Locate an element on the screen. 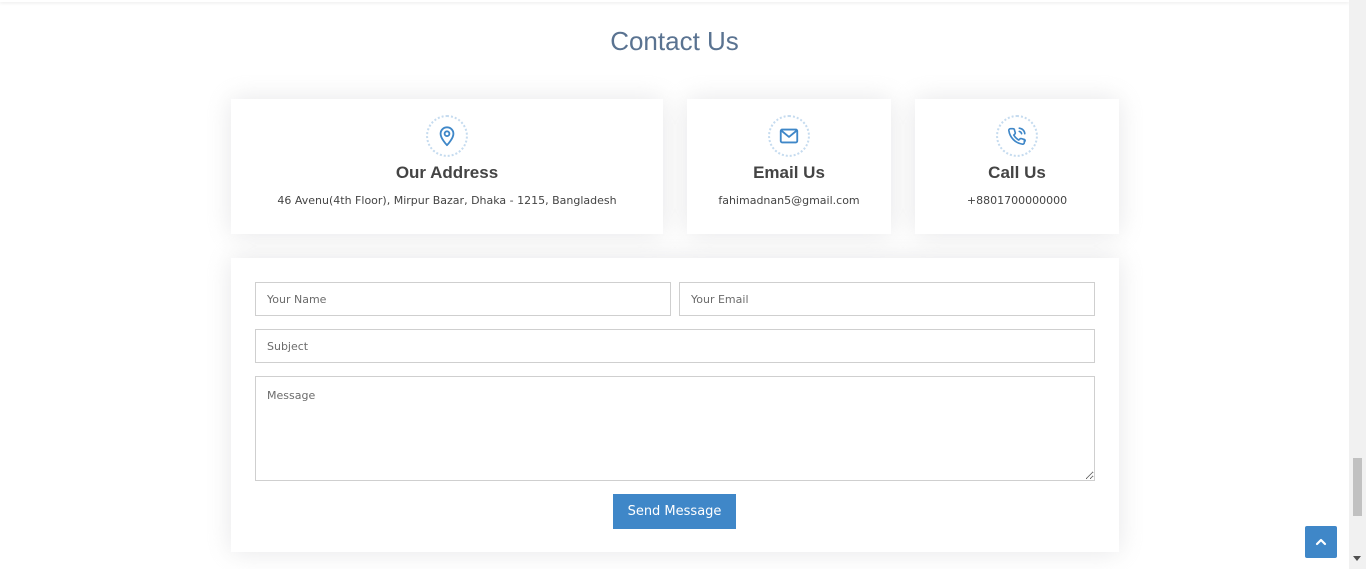 This screenshot has width=1366, height=569. email-info-box: Email Us fahimadnan5@gmail.com is located at coordinates (789, 166).